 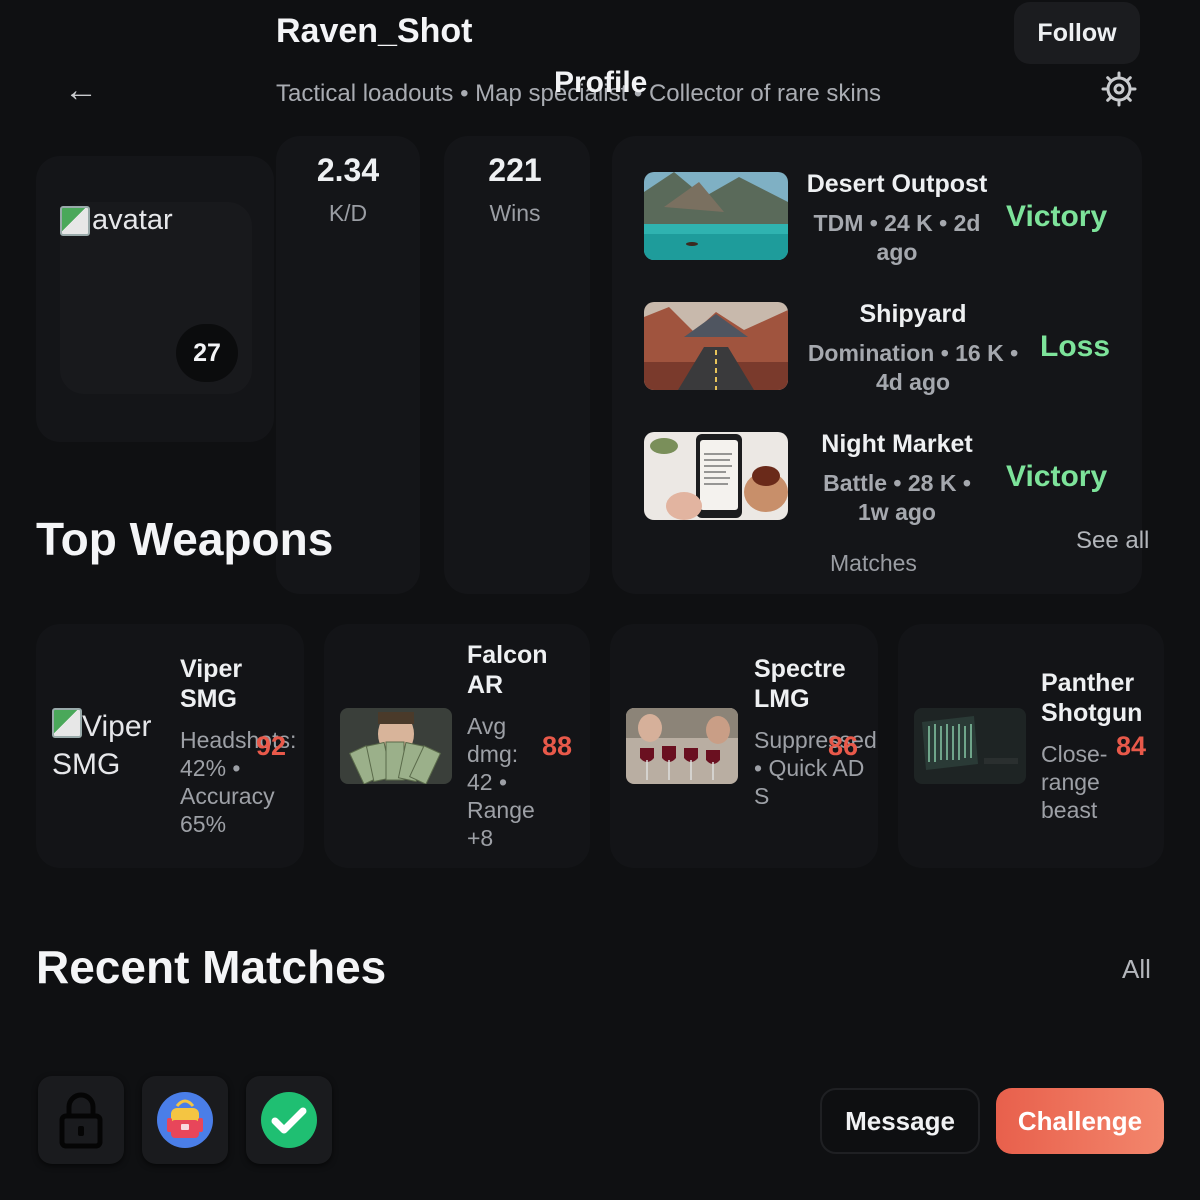 What do you see at coordinates (897, 237) in the screenshot?
I see `match-meta: TDM • 24 K • 2d ago` at bounding box center [897, 237].